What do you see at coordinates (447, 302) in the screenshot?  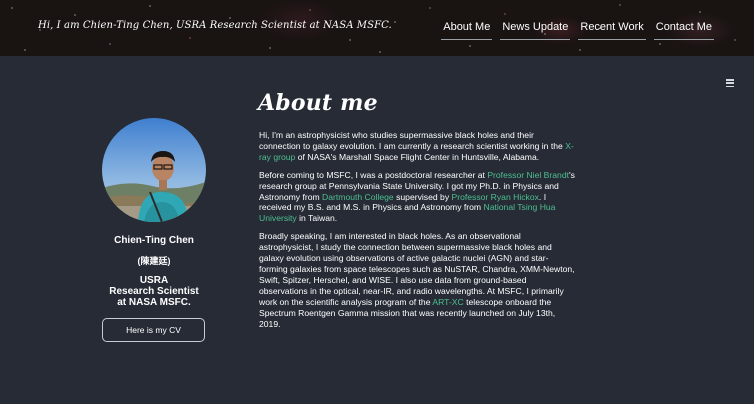 I see `link-art-xc: ART-XC` at bounding box center [447, 302].